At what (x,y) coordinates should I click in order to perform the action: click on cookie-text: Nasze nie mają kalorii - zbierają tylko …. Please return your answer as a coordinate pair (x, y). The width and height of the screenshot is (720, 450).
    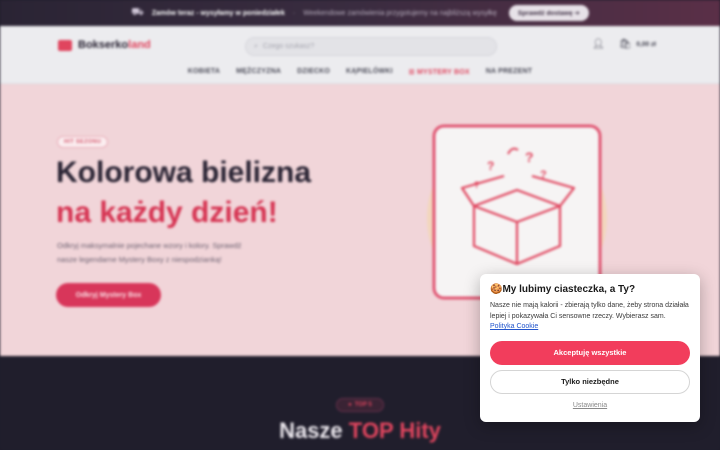
    Looking at the image, I should click on (590, 317).